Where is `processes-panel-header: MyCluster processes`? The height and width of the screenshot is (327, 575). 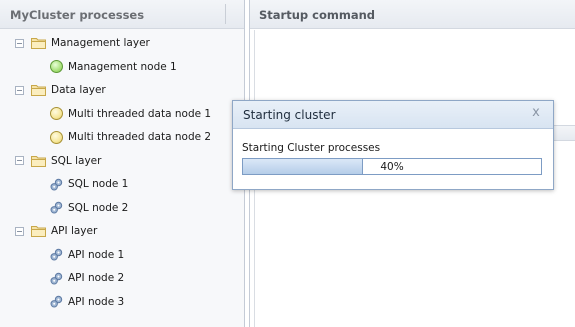
processes-panel-header: MyCluster processes is located at coordinates (122, 14).